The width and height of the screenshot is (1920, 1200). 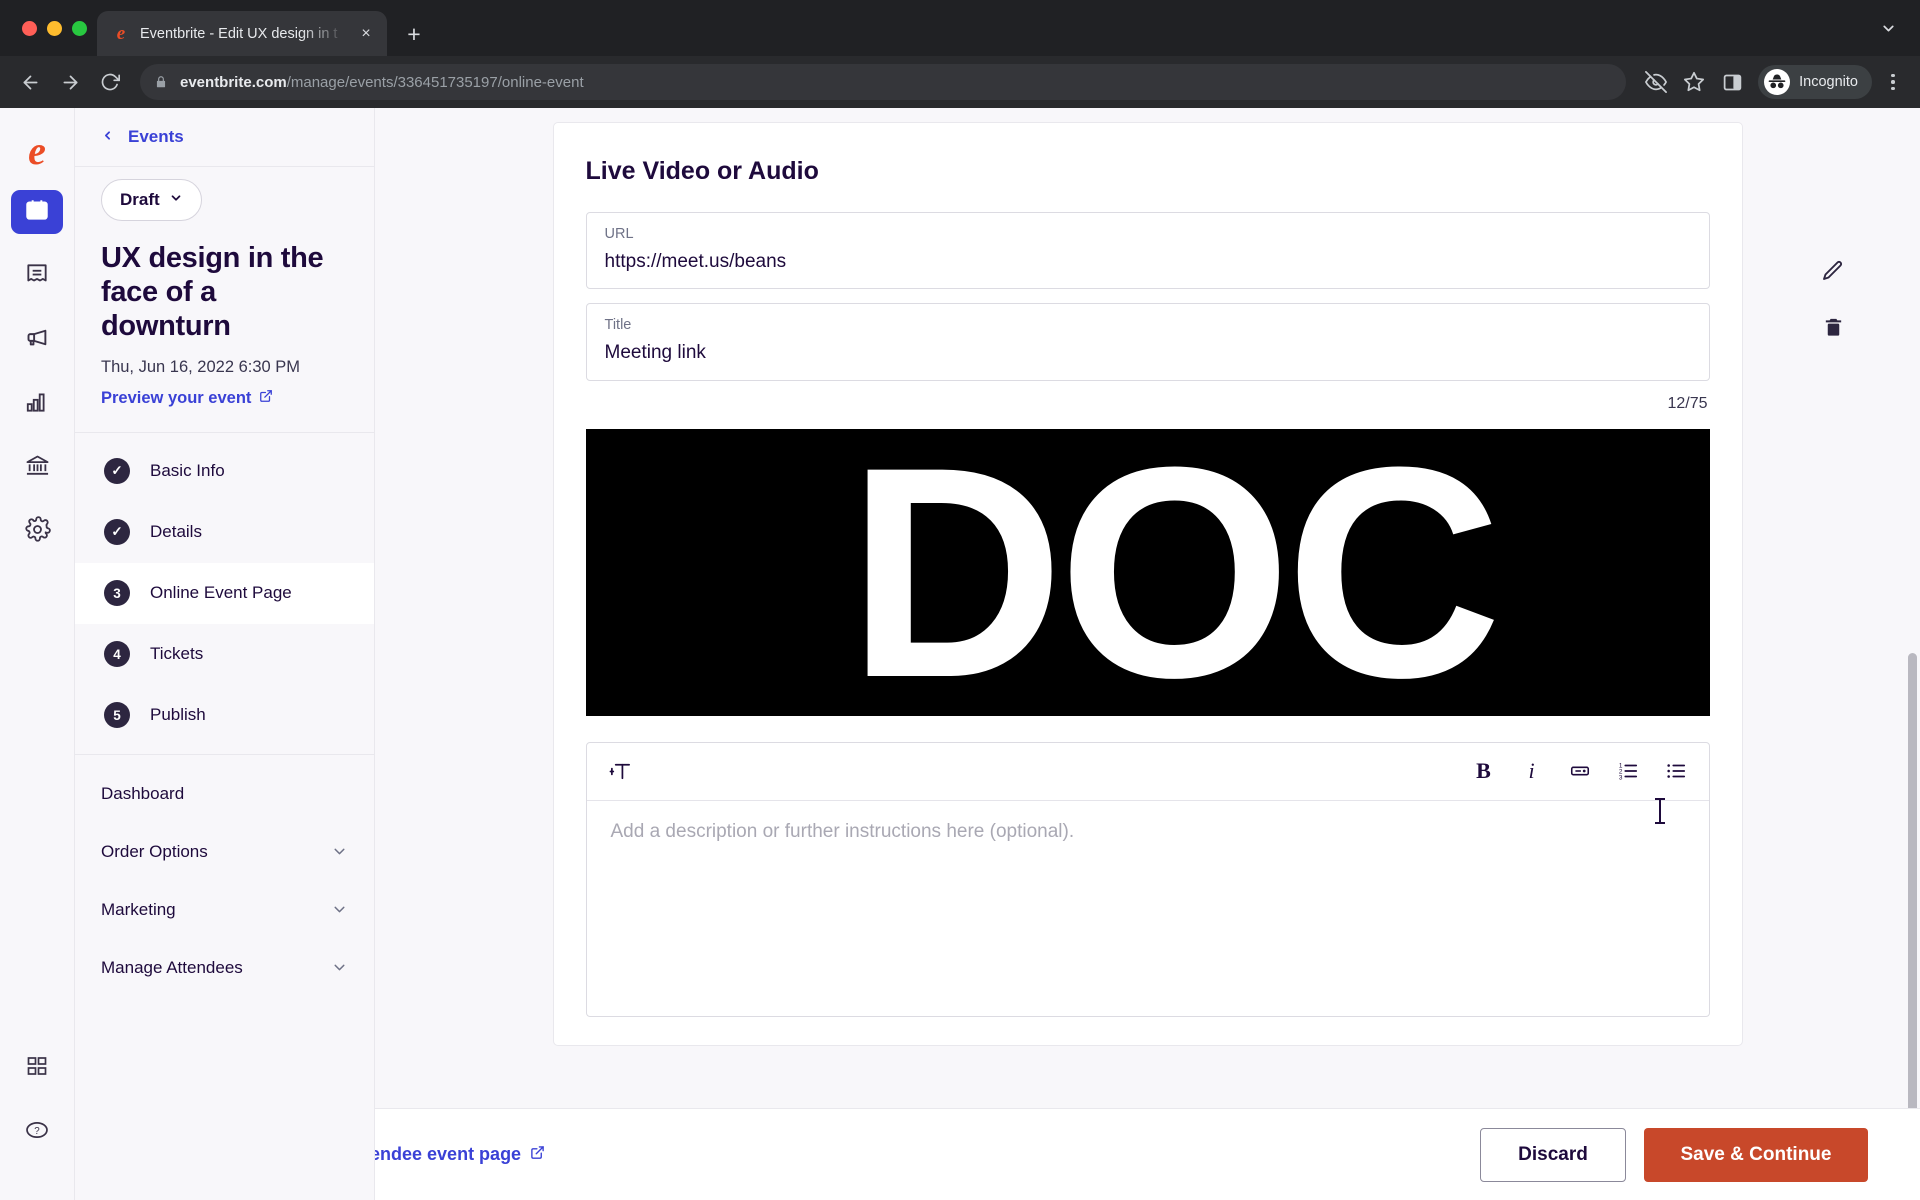 I want to click on profile-incognito-button: Incognito, so click(x=1815, y=82).